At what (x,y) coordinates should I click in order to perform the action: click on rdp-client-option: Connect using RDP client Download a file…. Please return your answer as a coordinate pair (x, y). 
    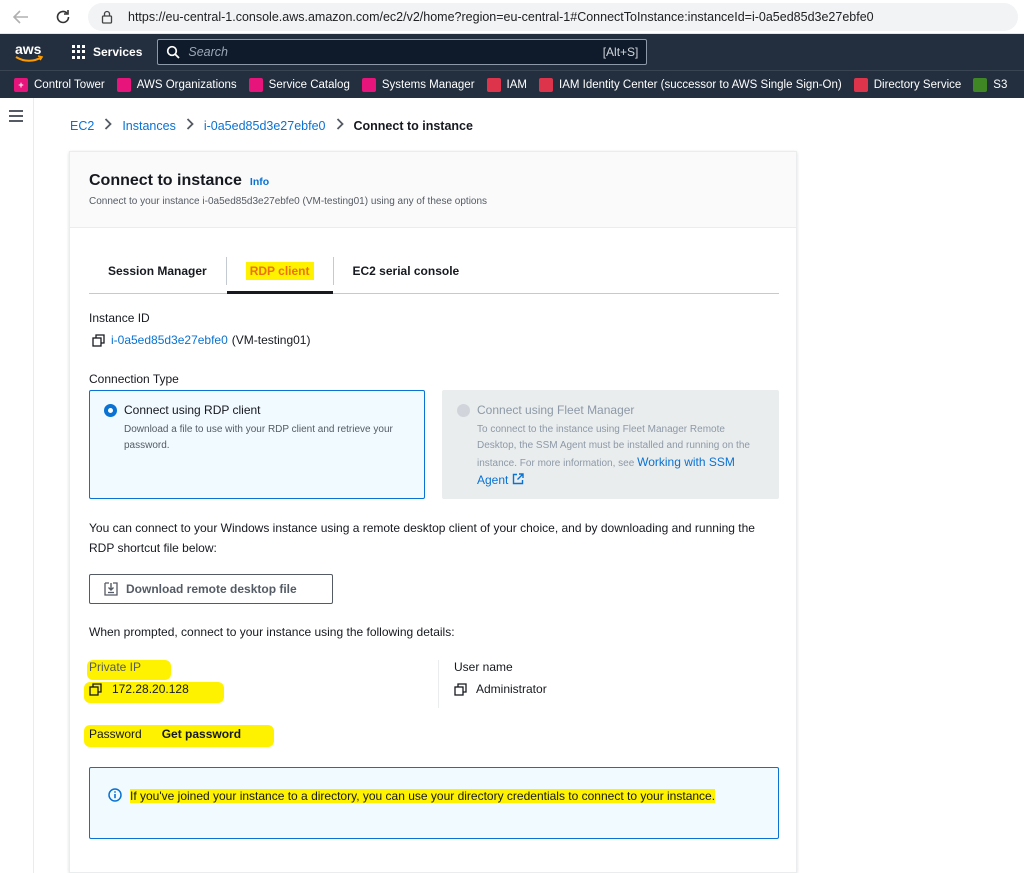
    Looking at the image, I should click on (257, 444).